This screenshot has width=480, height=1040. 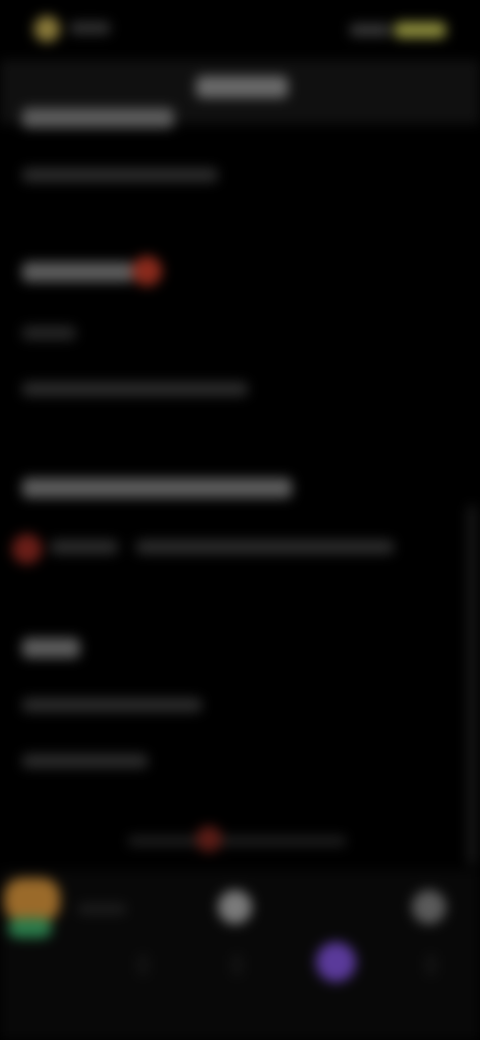 I want to click on record-dot-icon, so click(x=27, y=549).